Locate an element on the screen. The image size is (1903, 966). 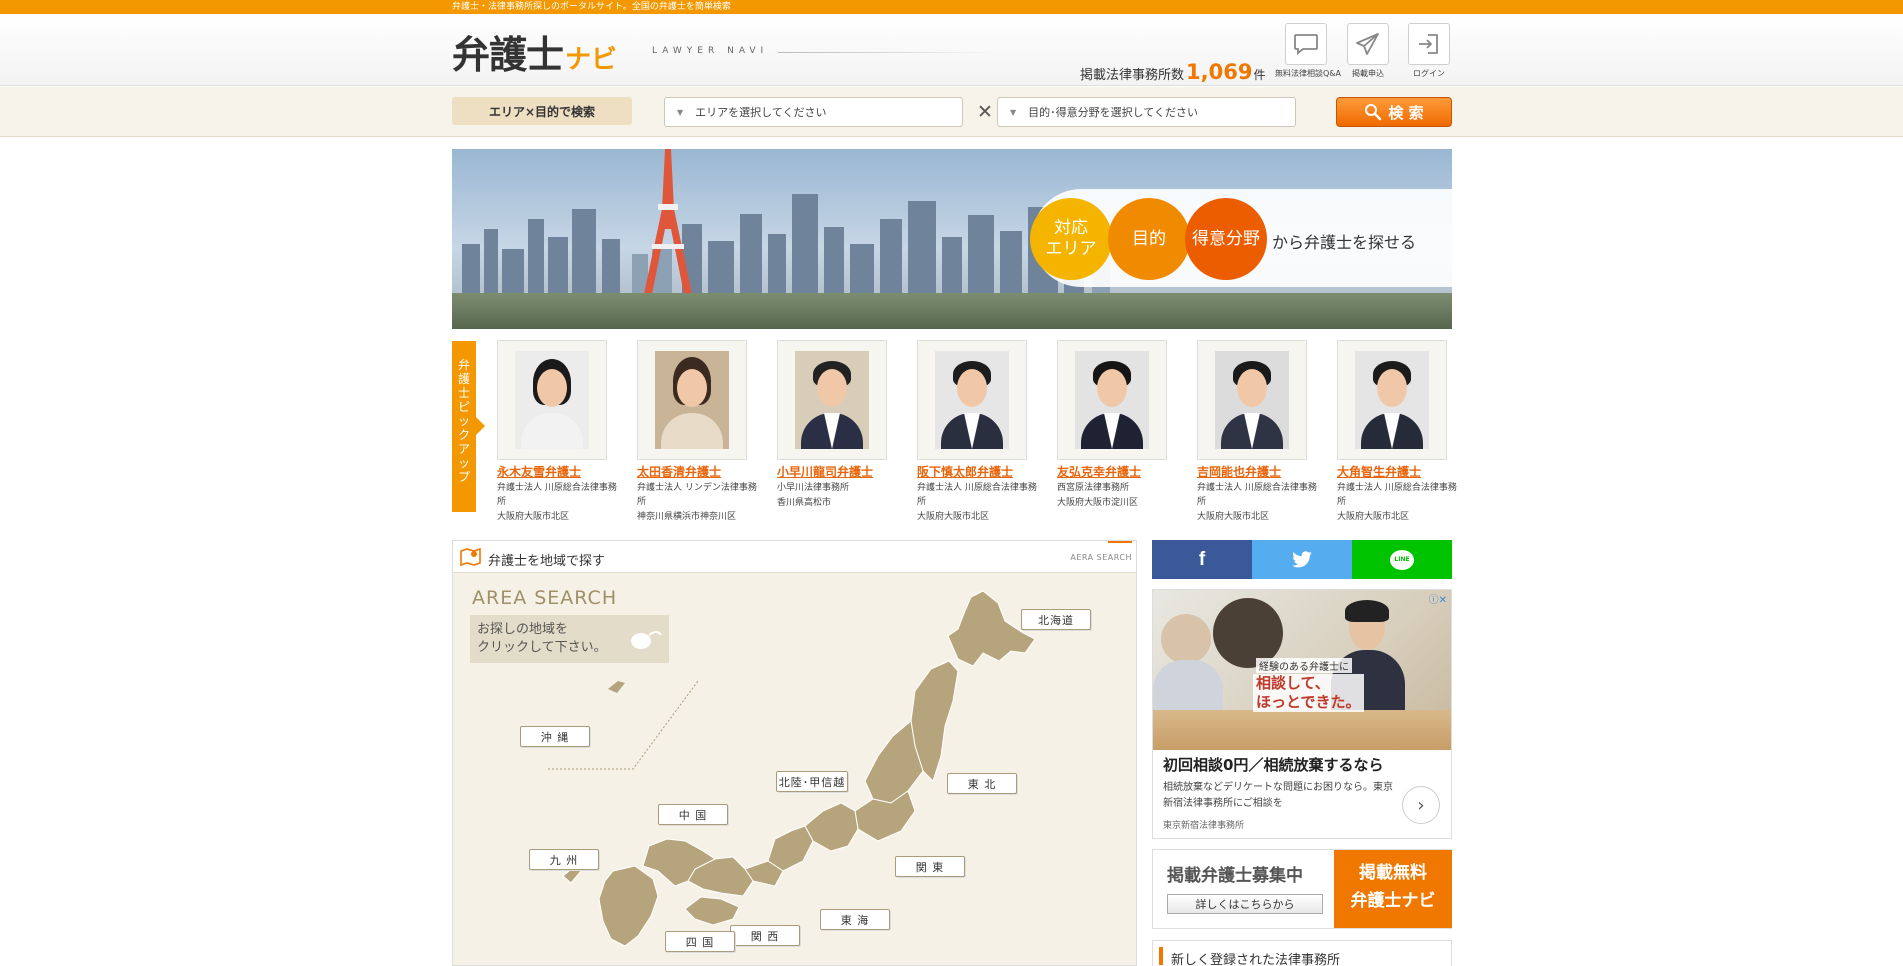
line-share-button: LINE is located at coordinates (1402, 559).